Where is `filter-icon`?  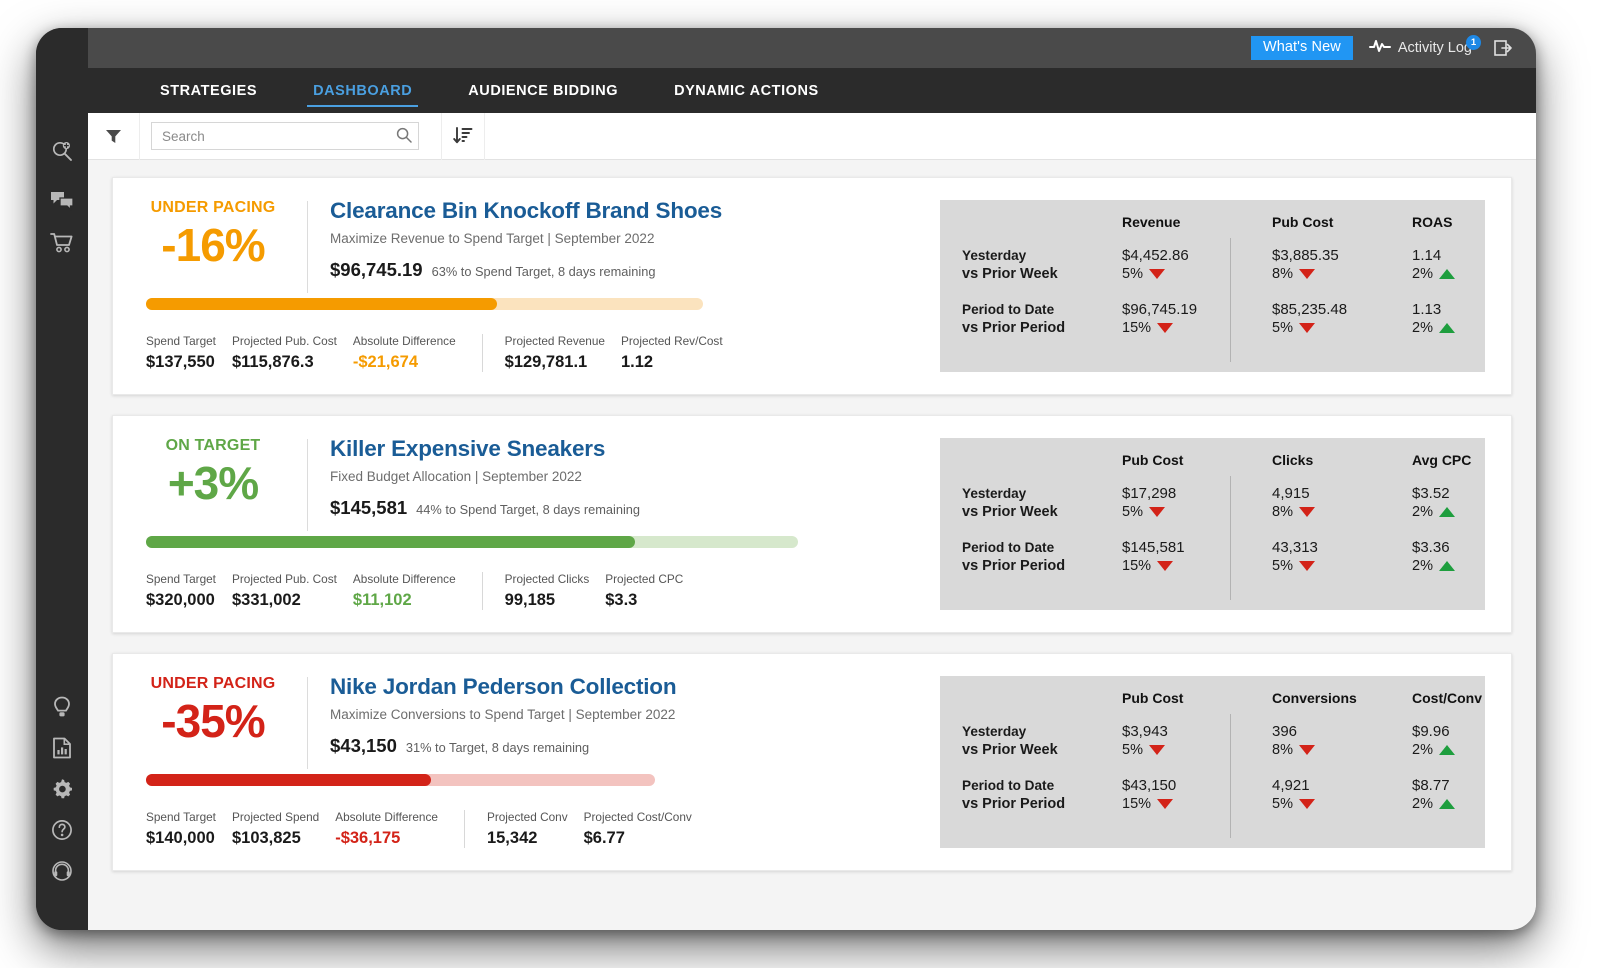
filter-icon is located at coordinates (114, 136).